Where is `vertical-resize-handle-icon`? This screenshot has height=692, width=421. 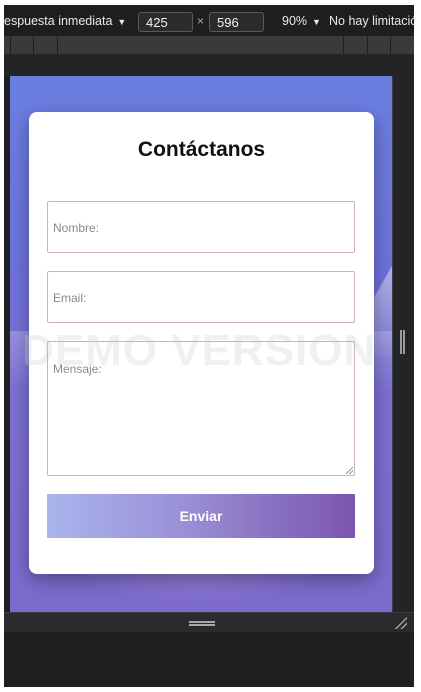
vertical-resize-handle-icon is located at coordinates (402, 342).